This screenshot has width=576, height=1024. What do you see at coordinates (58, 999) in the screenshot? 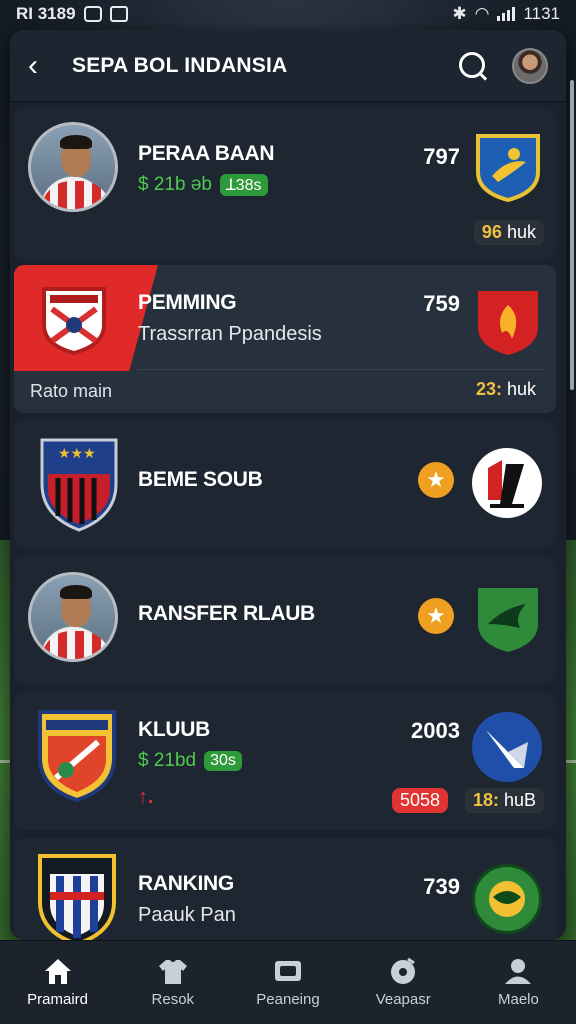
I see `tab-label: Pramaird` at bounding box center [58, 999].